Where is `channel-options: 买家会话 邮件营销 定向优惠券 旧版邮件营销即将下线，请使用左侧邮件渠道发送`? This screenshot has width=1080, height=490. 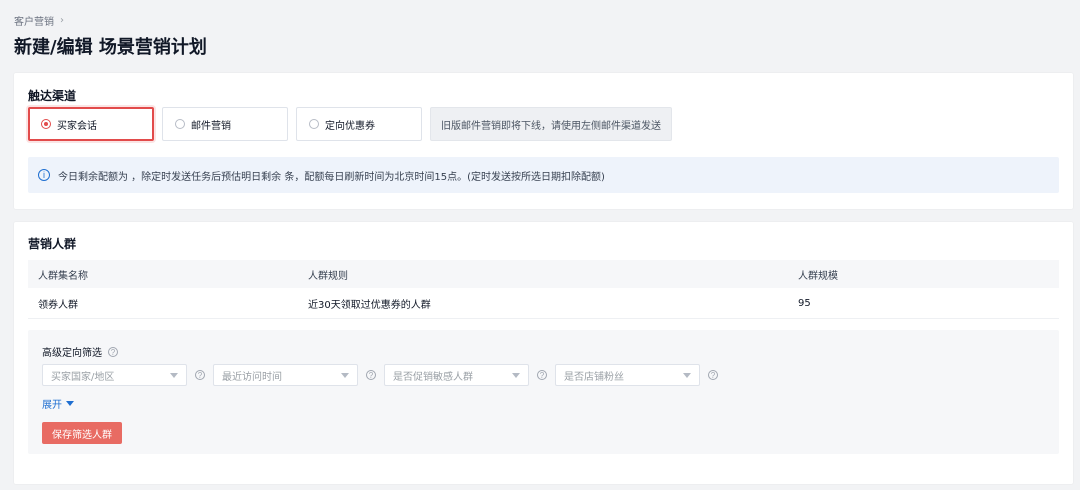 channel-options: 买家会话 邮件营销 定向优惠券 旧版邮件营销即将下线，请使用左侧邮件渠道发送 is located at coordinates (350, 124).